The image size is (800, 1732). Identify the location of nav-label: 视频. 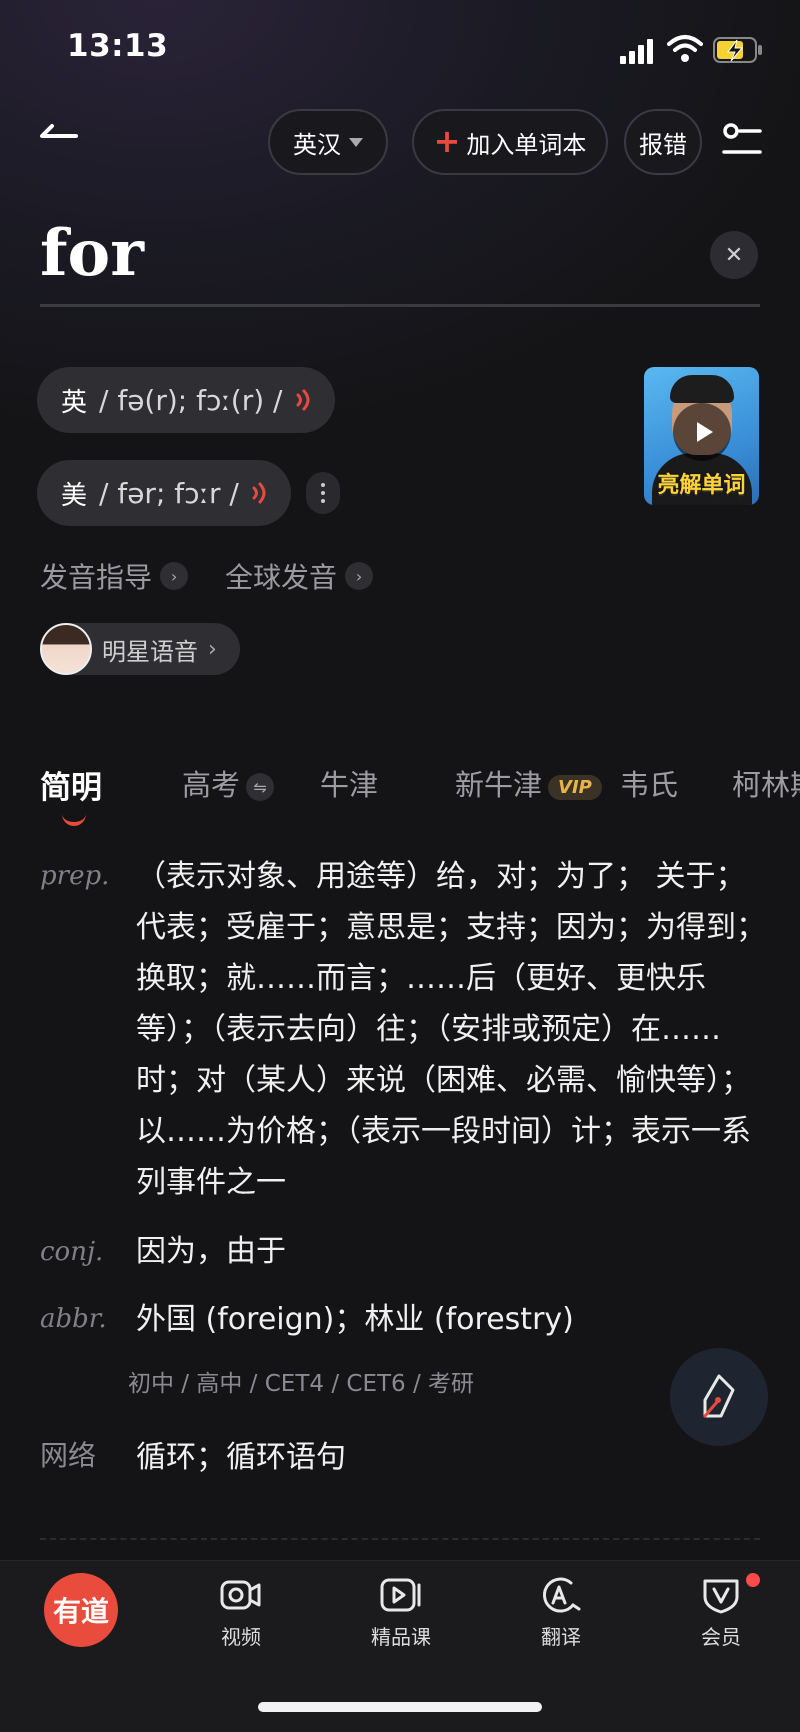
(241, 1637).